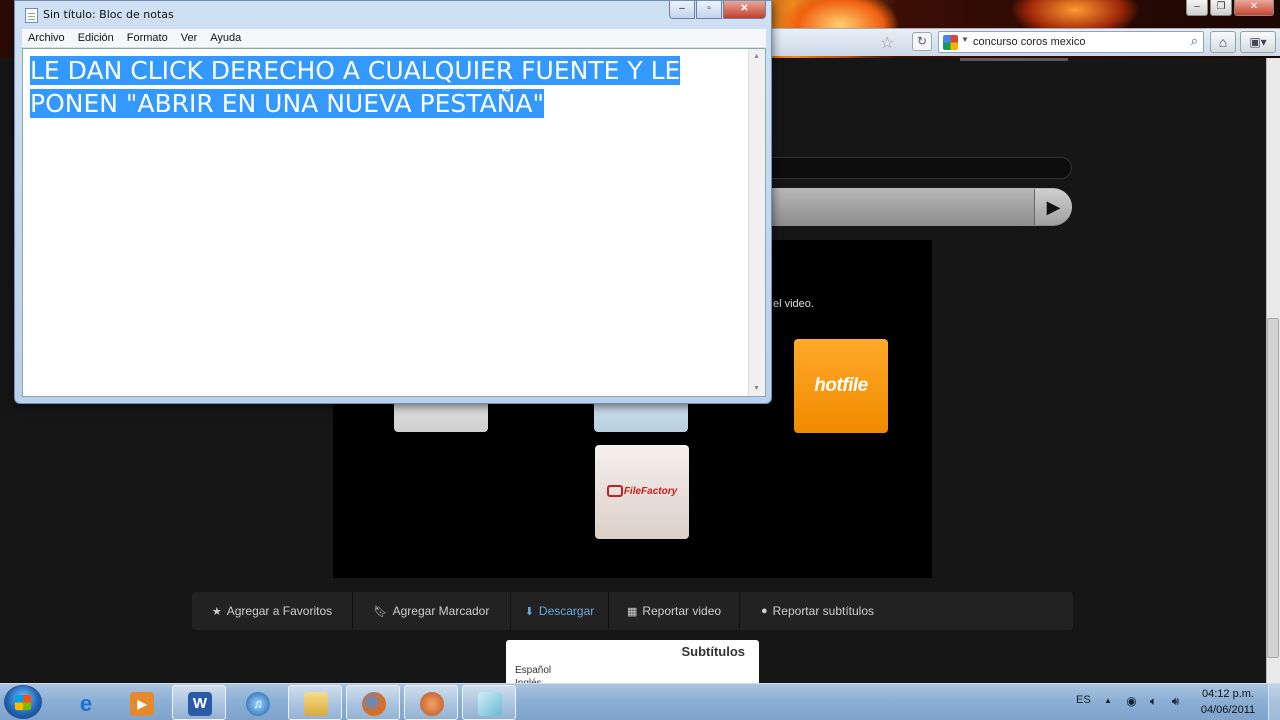  What do you see at coordinates (96, 38) in the screenshot?
I see `menu-edicion: Edición` at bounding box center [96, 38].